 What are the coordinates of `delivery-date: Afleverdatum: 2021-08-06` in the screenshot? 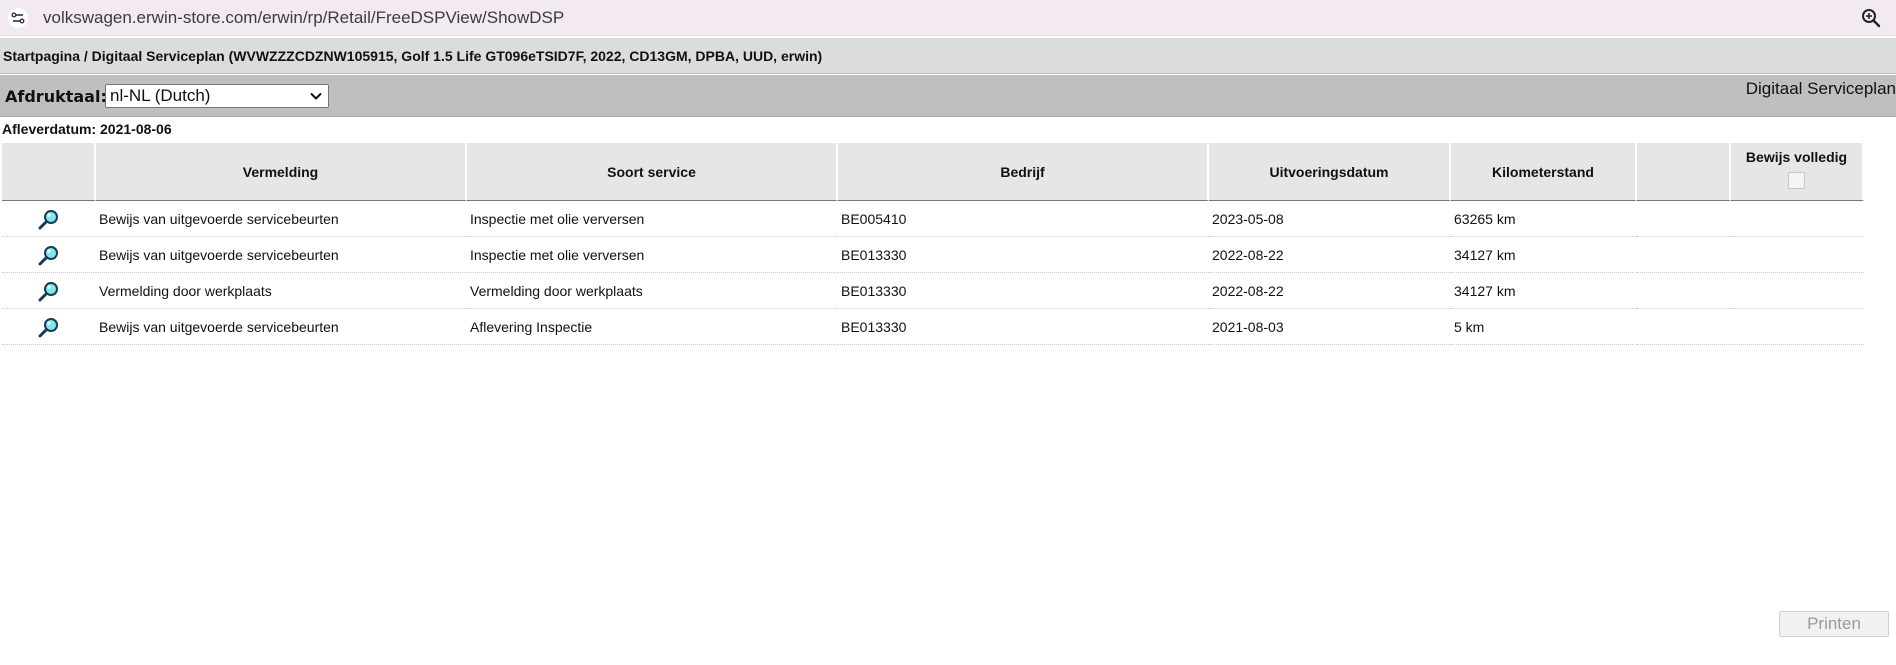 It's located at (87, 129).